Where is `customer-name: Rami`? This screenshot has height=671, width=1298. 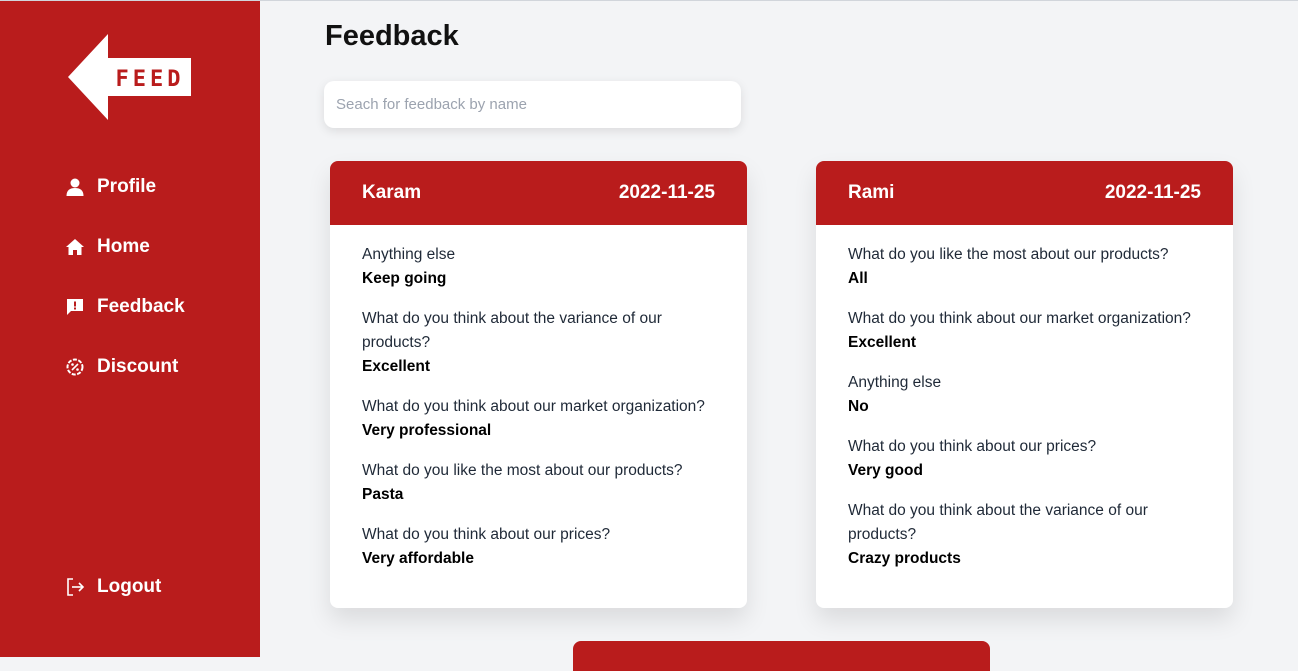
customer-name: Rami is located at coordinates (871, 192).